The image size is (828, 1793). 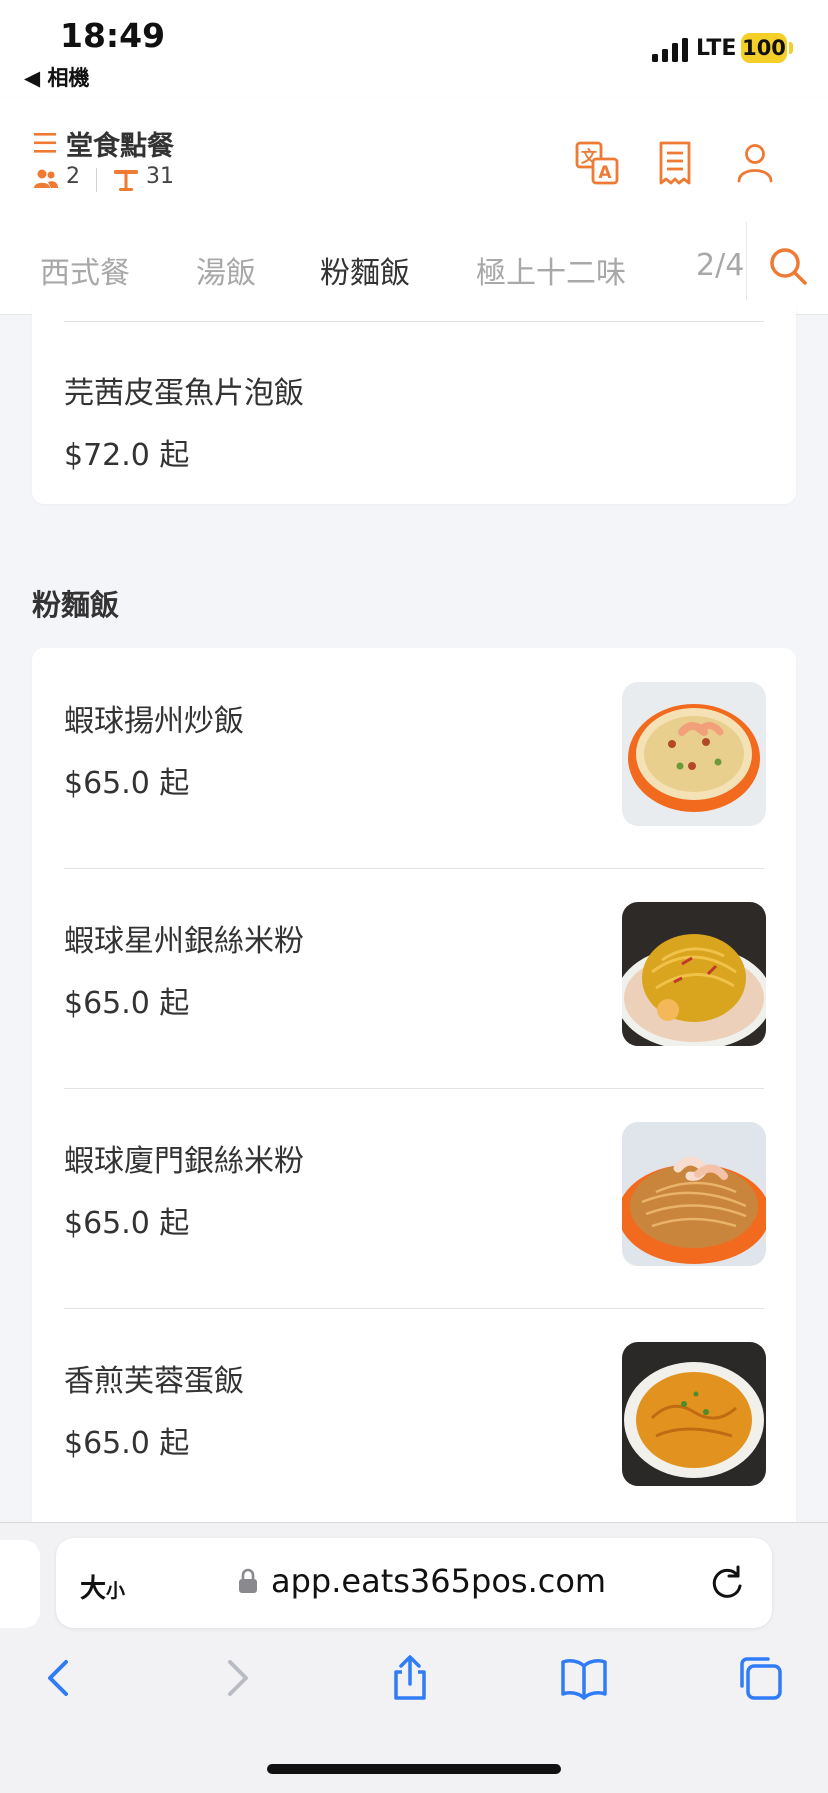 I want to click on section-title: 粉麵飯, so click(x=76, y=605).